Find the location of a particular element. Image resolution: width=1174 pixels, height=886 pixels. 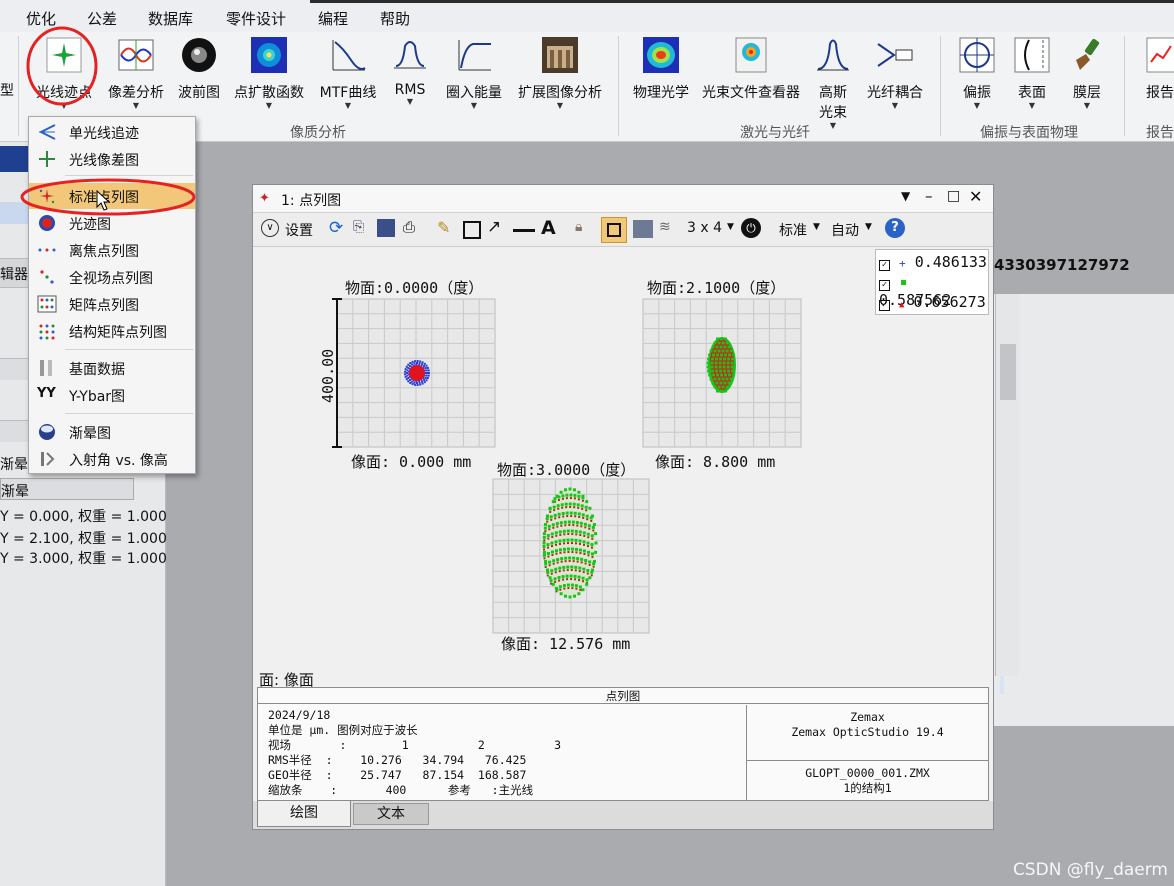

print-icon: ⎙ is located at coordinates (409, 227).